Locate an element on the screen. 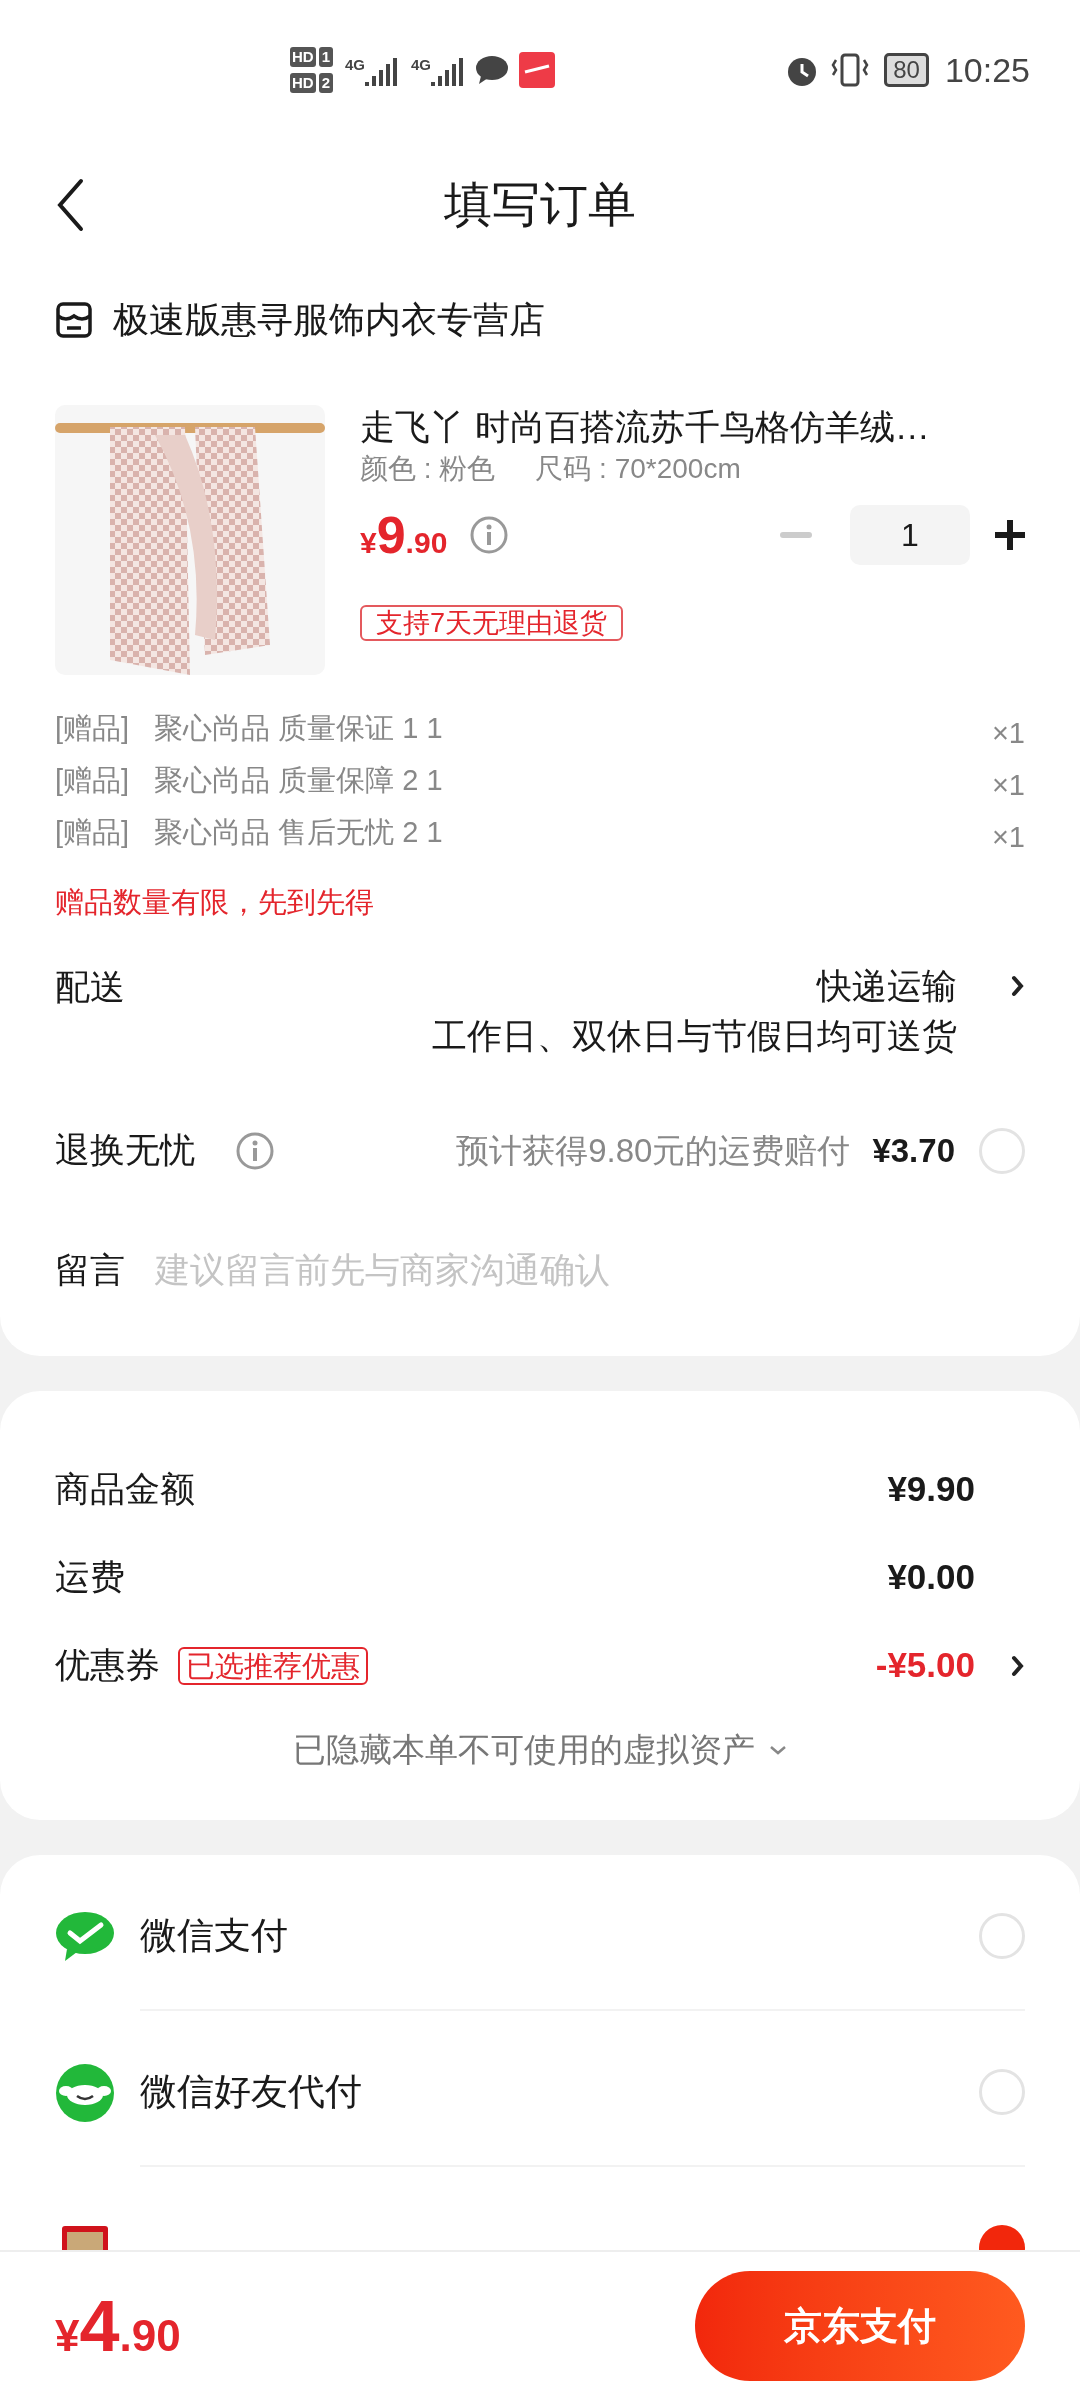 The width and height of the screenshot is (1080, 2400). summary-value: ¥9.90 is located at coordinates (931, 1489).